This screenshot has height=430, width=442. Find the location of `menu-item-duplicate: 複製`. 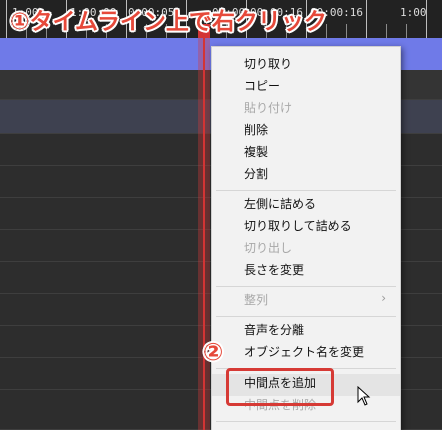

menu-item-duplicate: 複製 is located at coordinates (306, 154).